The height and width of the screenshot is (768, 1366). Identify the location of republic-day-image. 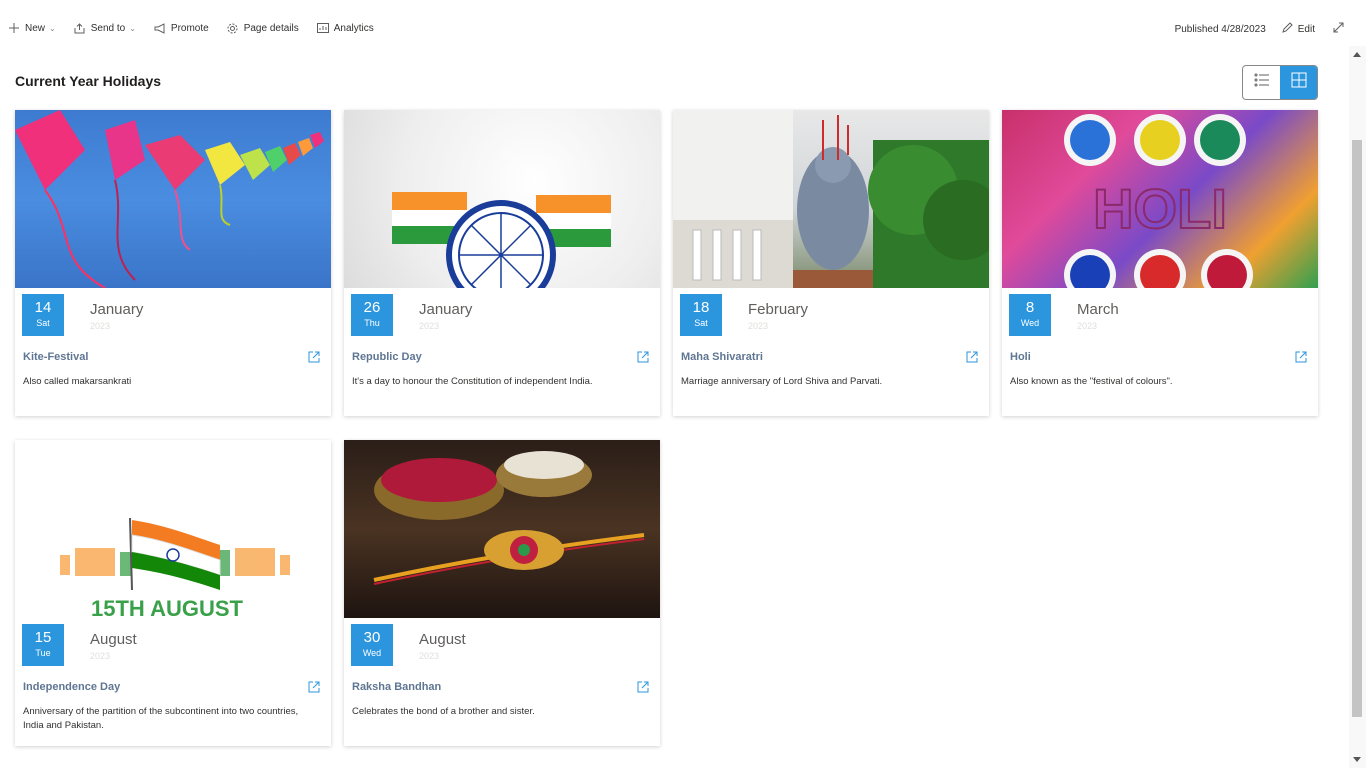
(502, 199).